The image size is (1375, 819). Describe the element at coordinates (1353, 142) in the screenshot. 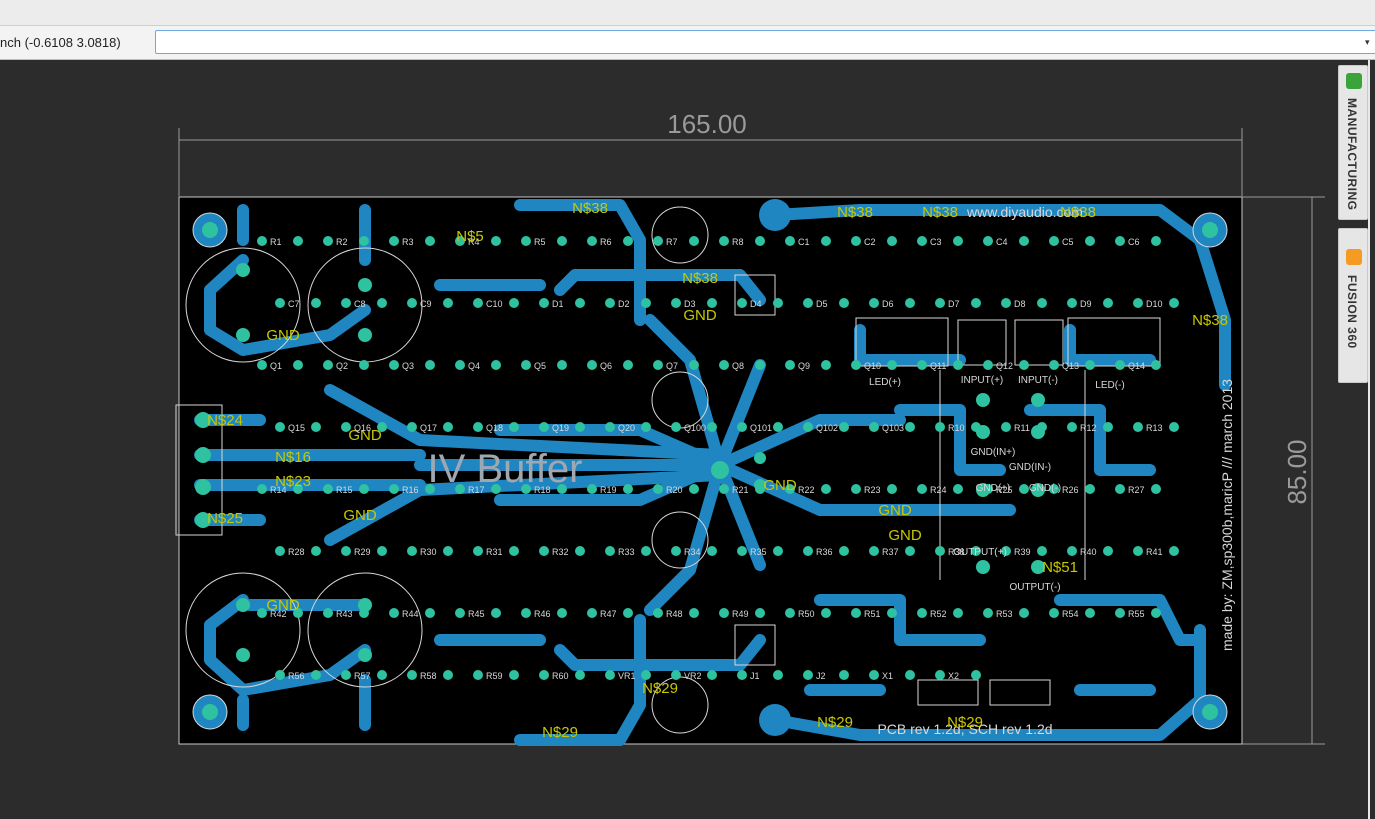

I see `manufacturing-panel-tab: MANUFACTURING` at that location.